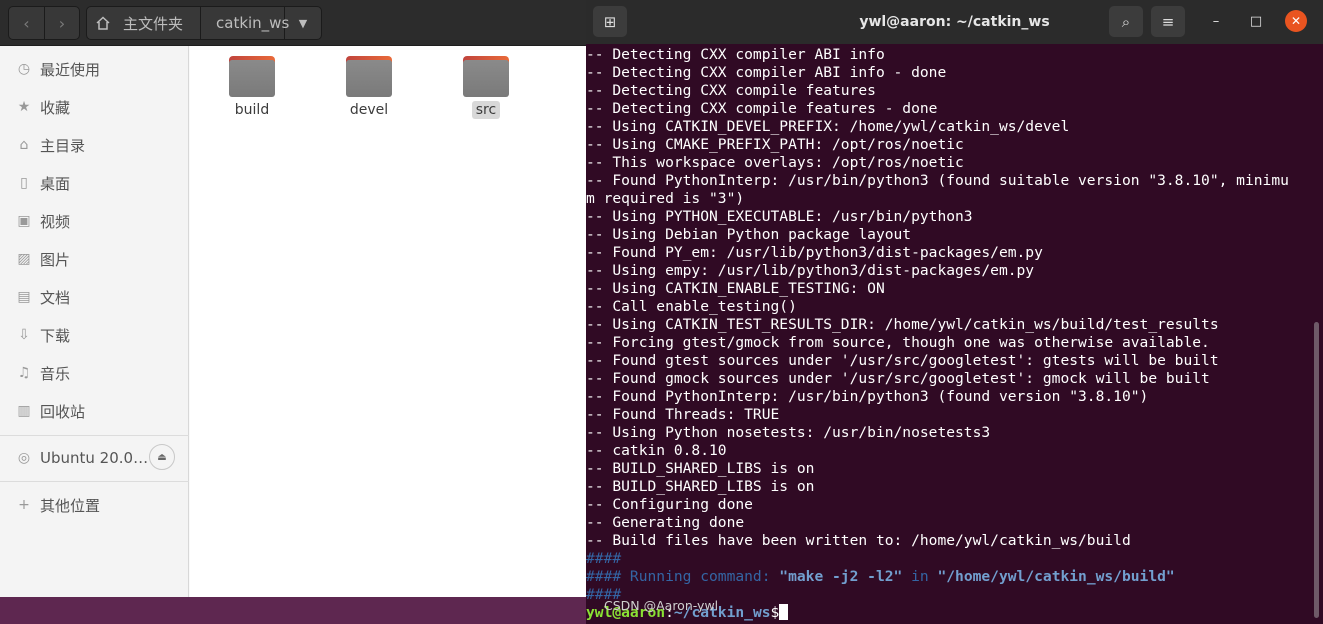 Image resolution: width=1323 pixels, height=624 pixels. I want to click on maximize-button: □, so click(1256, 21).